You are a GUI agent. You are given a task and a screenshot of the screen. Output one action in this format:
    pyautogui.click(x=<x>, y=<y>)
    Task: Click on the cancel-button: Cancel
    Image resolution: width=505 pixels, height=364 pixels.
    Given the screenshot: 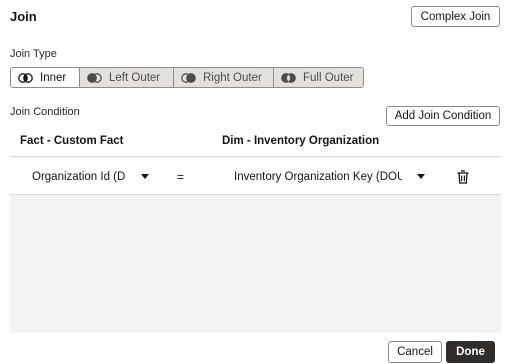 What is the action you would take?
    pyautogui.click(x=415, y=352)
    